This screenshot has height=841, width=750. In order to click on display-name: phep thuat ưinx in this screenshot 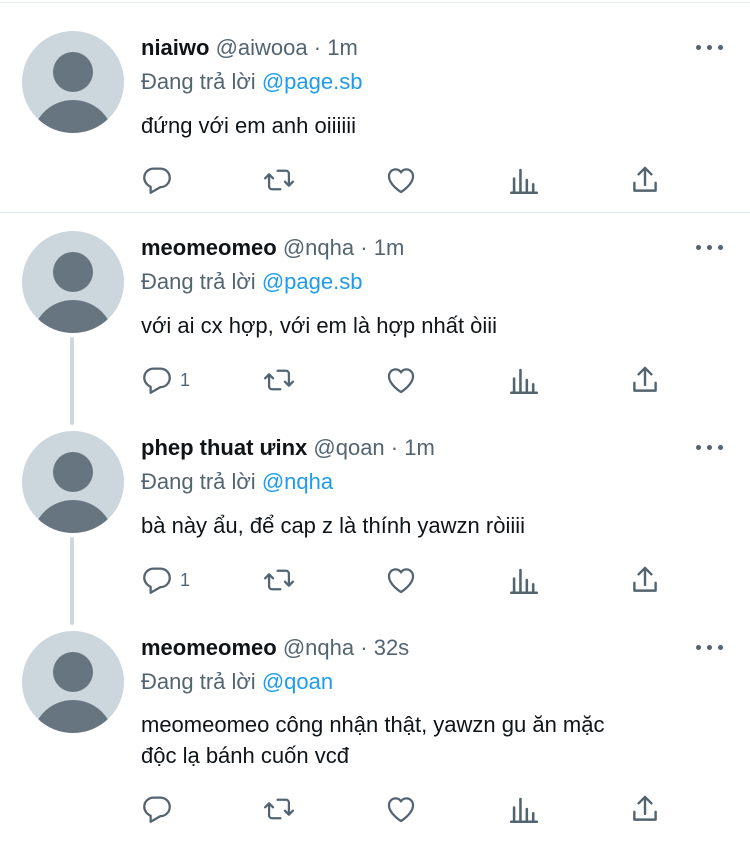, I will do `click(224, 447)`.